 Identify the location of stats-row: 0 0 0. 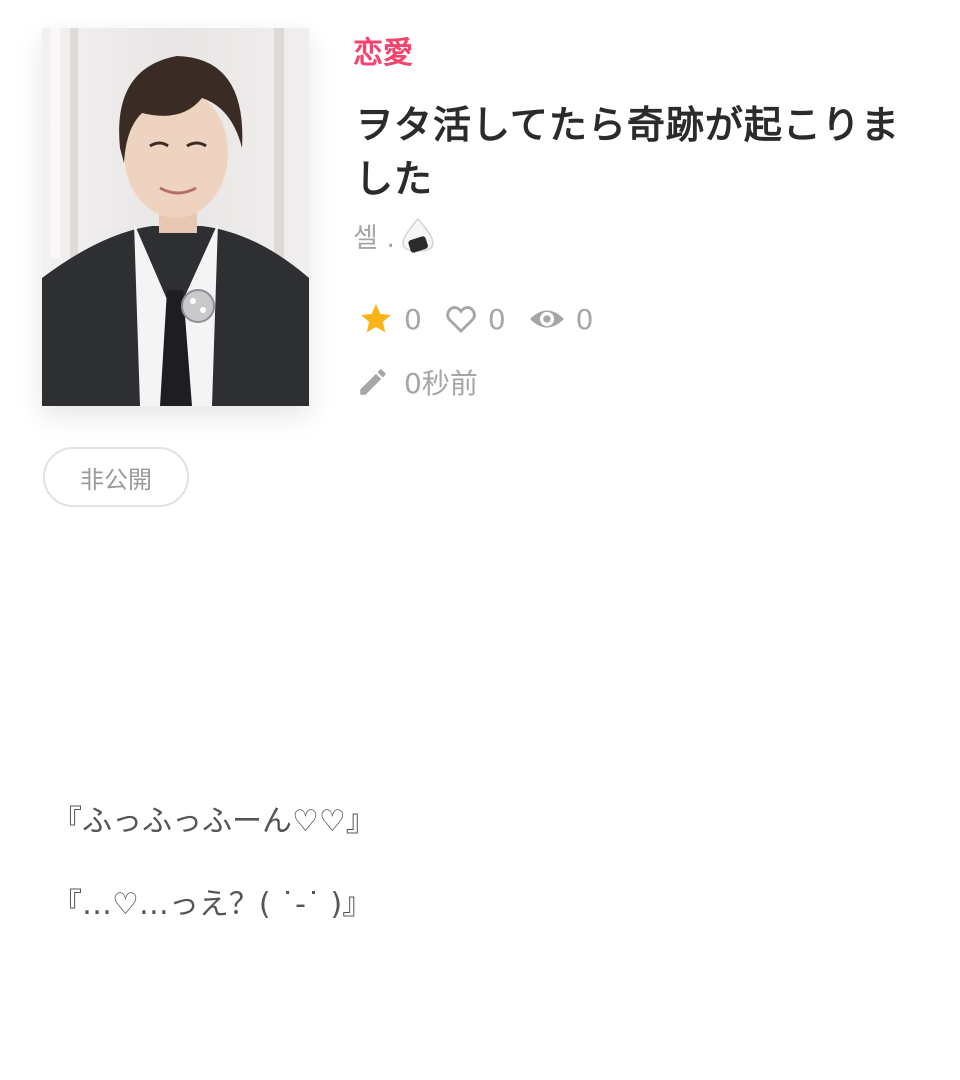
(486, 319).